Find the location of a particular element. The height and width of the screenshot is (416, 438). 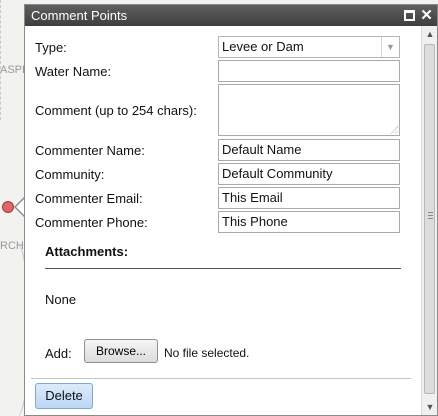

close-icon: ✕ is located at coordinates (426, 15).